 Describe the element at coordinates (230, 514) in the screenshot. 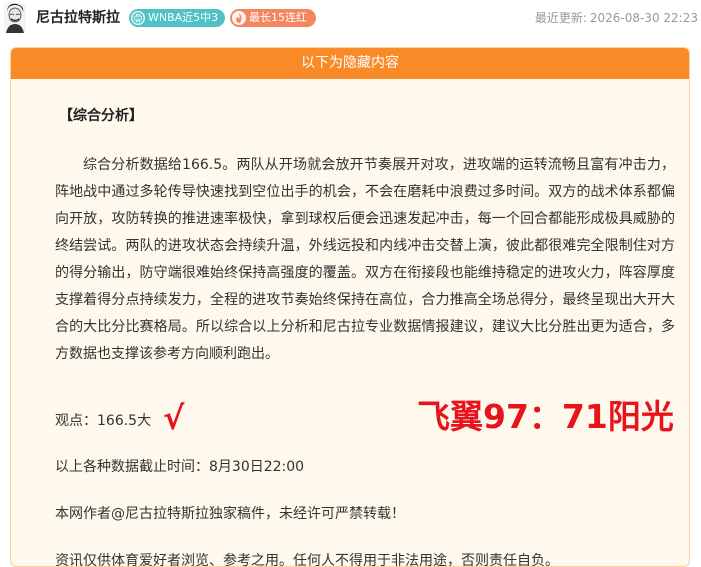

I see `copyright-notice: 本网作者@尼古拉特斯拉独家稿件，未经许可严禁转载！` at that location.